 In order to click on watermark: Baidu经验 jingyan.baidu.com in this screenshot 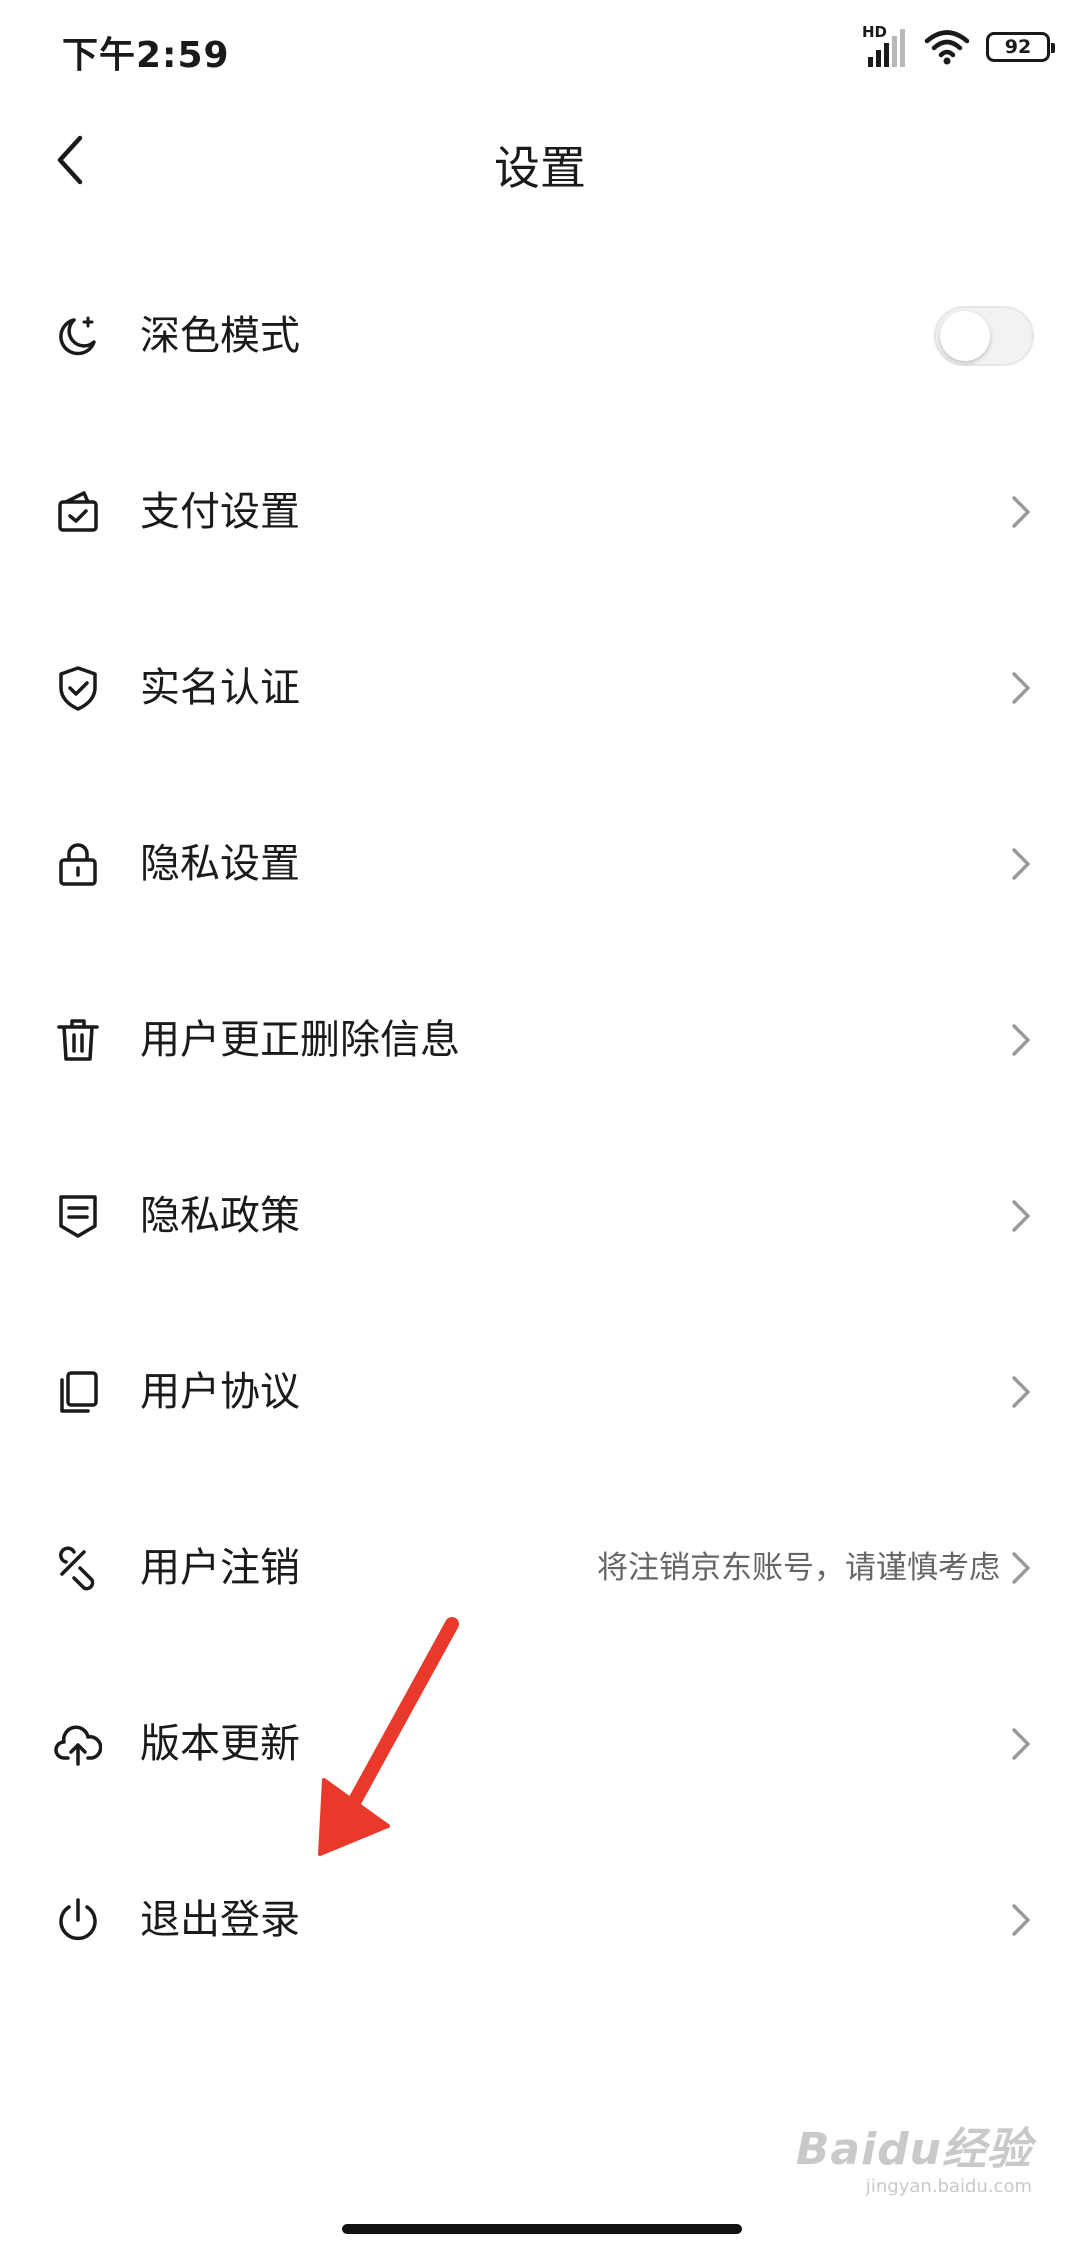, I will do `click(914, 2161)`.